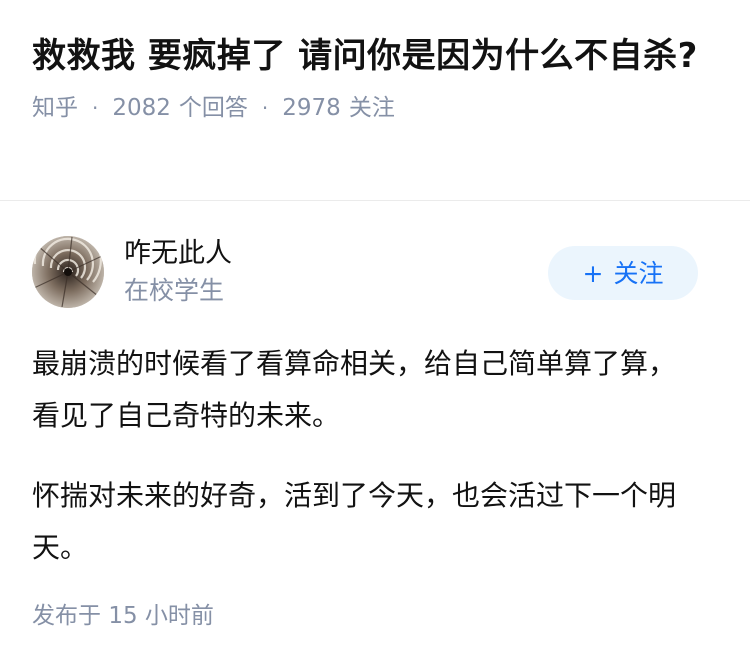 The width and height of the screenshot is (750, 670). I want to click on published-time: 发布于 15 小时前, so click(123, 616).